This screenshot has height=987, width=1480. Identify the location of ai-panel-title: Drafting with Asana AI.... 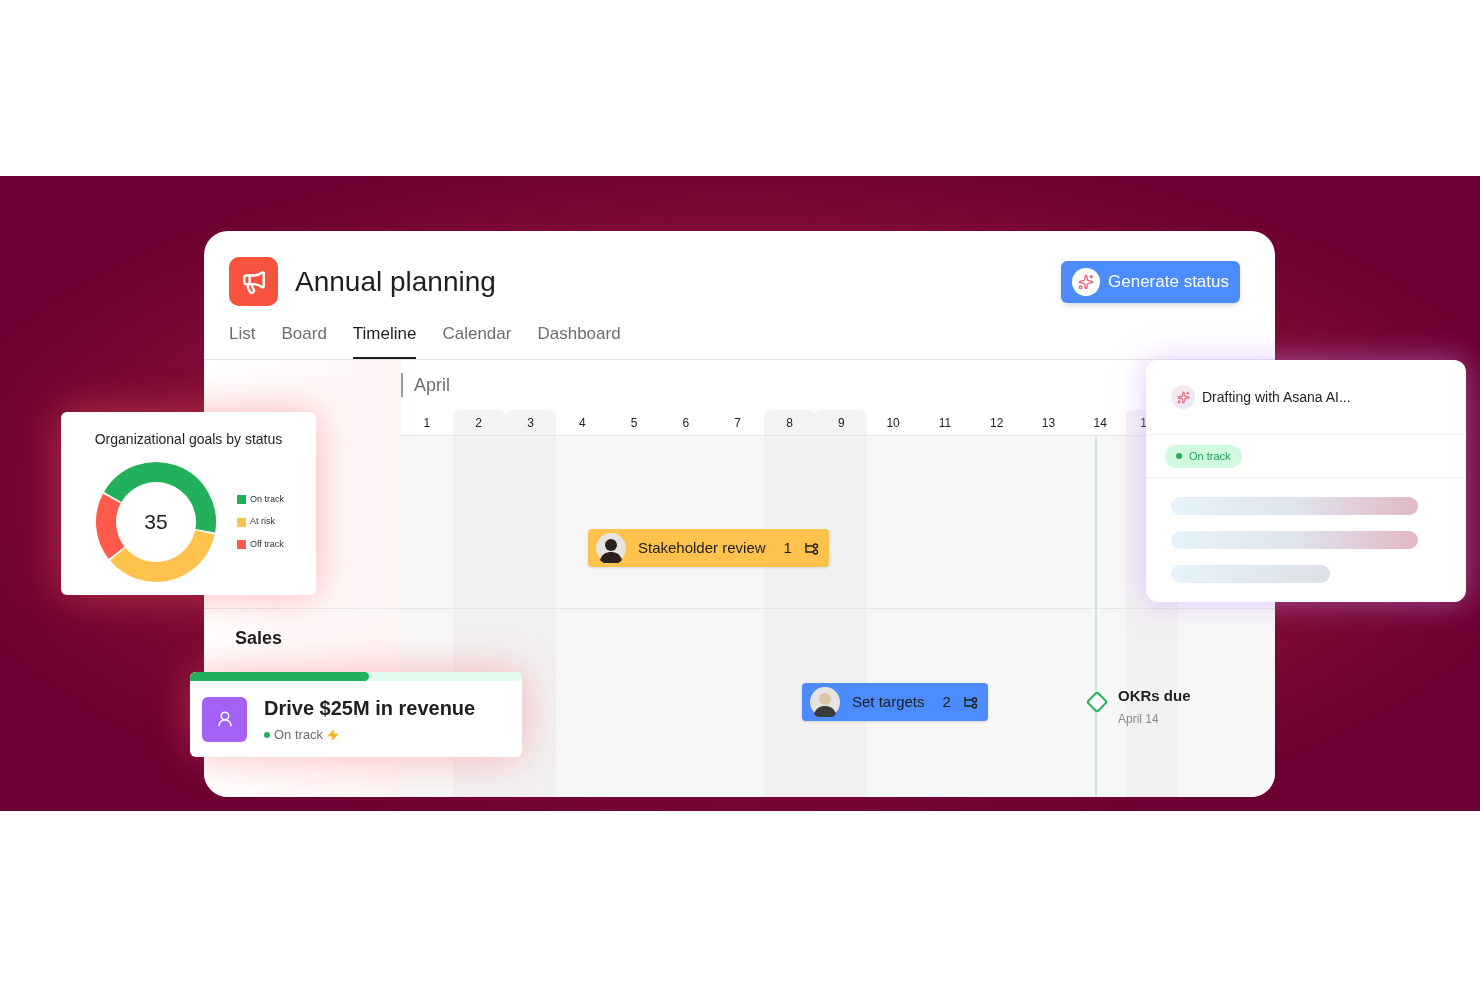
(1276, 397).